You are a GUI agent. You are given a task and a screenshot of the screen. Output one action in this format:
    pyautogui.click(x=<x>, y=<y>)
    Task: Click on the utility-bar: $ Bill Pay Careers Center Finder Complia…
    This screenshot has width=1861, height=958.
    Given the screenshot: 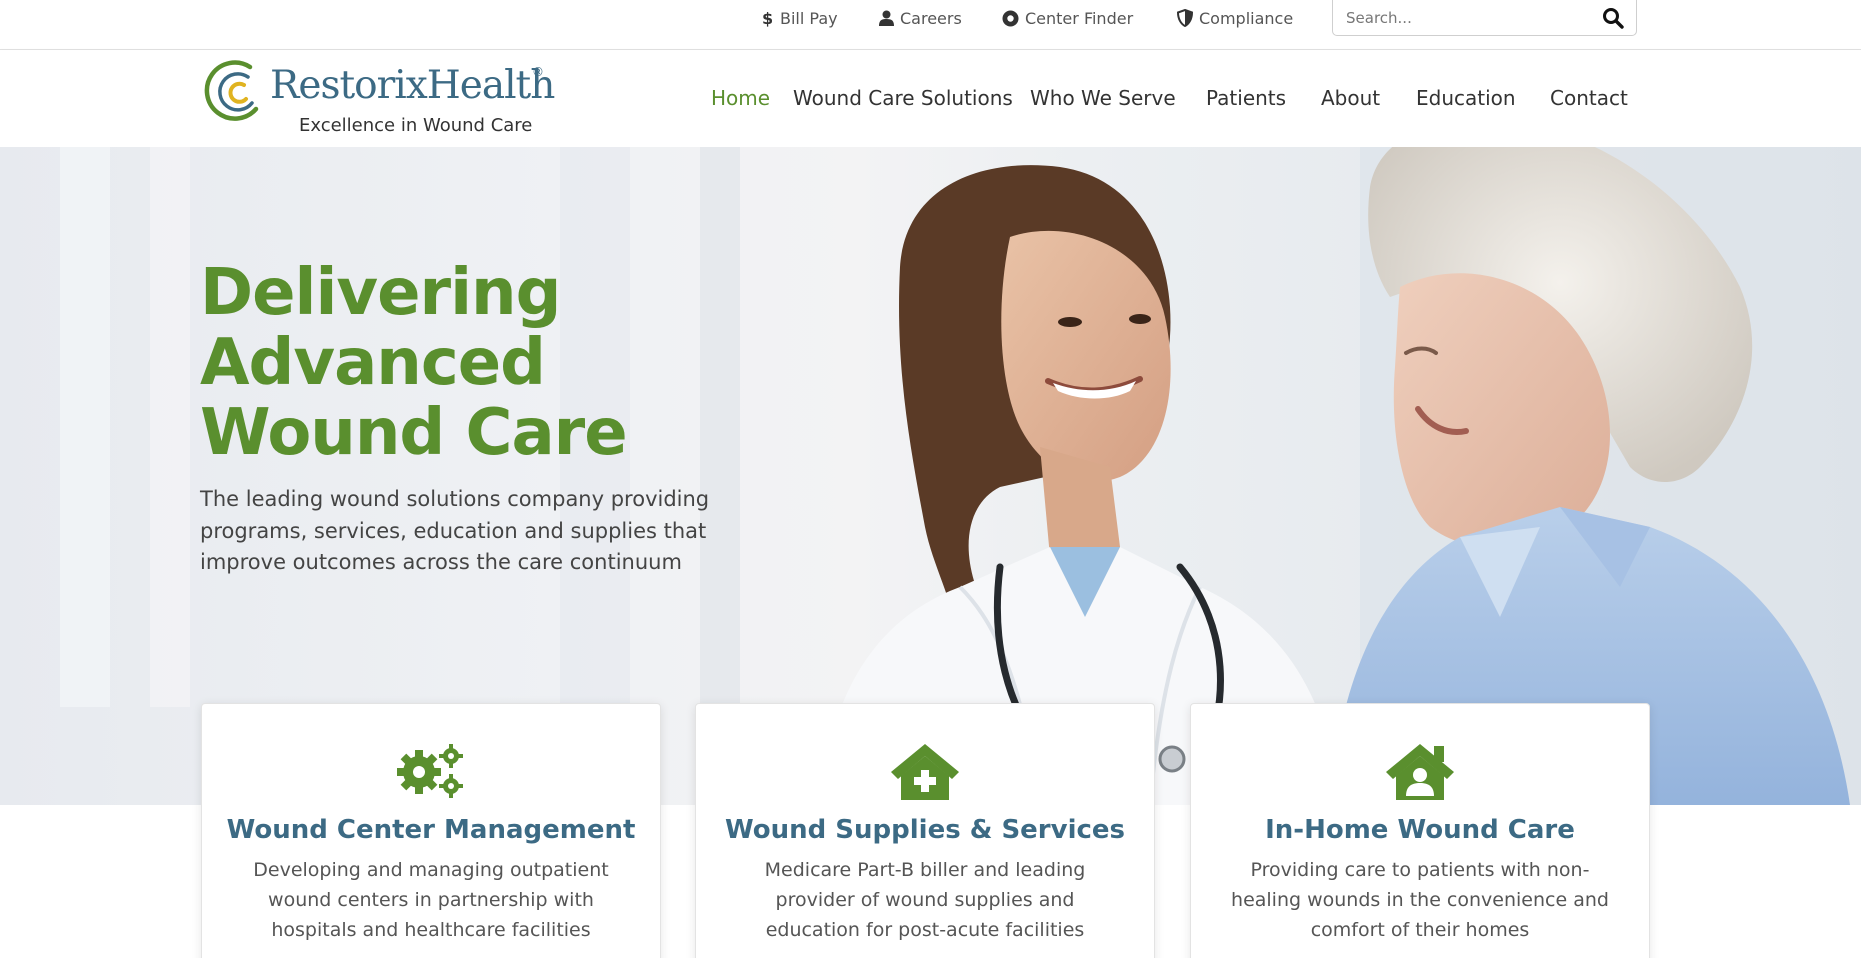 What is the action you would take?
    pyautogui.click(x=930, y=25)
    